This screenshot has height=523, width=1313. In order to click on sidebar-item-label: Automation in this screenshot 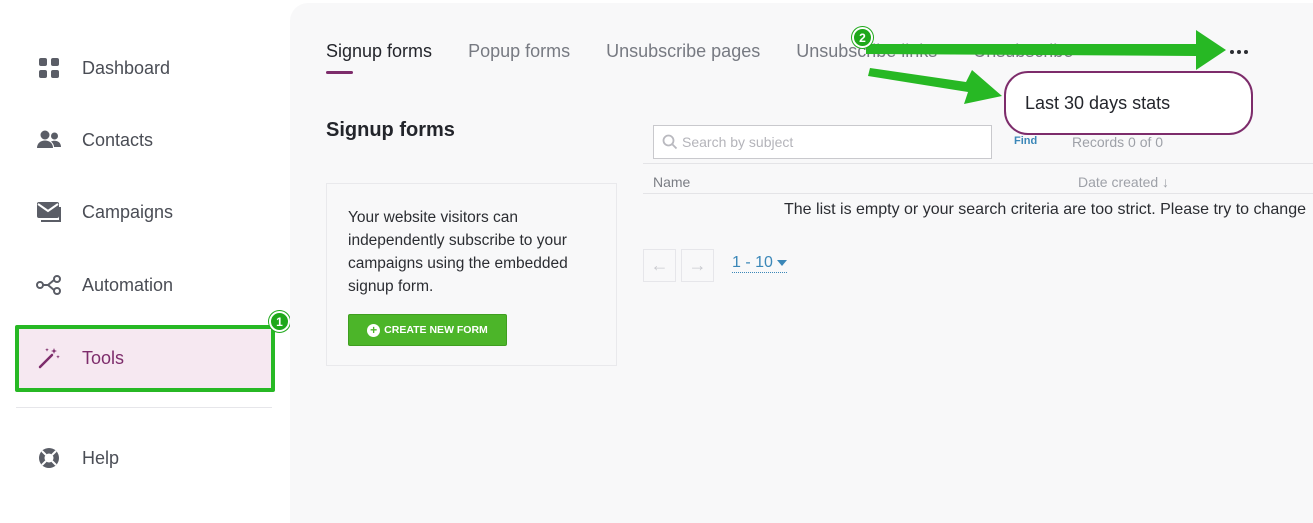, I will do `click(128, 284)`.